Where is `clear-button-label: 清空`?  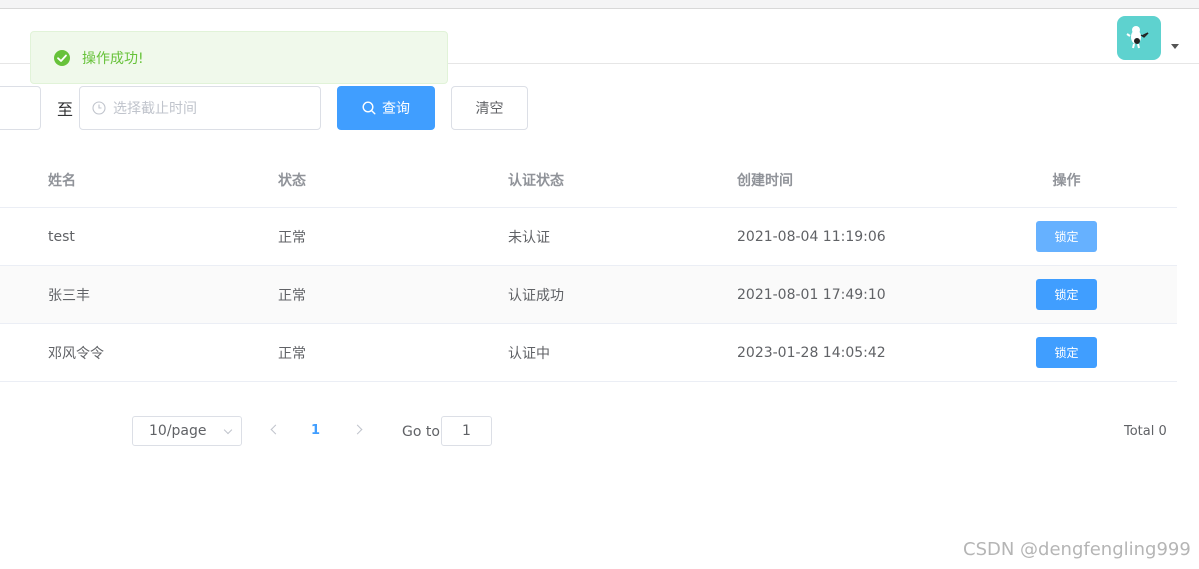 clear-button-label: 清空 is located at coordinates (489, 109).